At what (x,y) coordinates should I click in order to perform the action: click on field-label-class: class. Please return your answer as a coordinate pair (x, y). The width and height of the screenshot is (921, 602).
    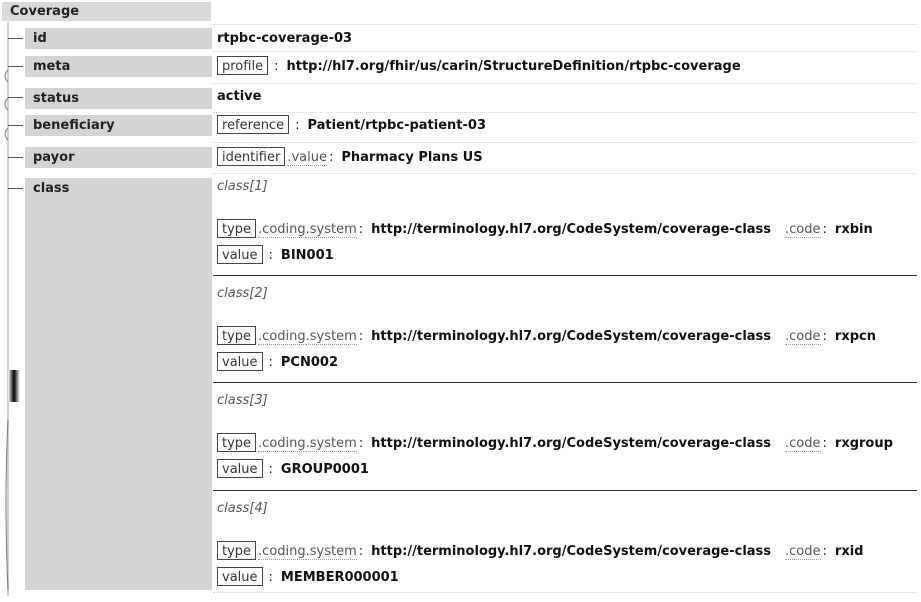
    Looking at the image, I should click on (118, 384).